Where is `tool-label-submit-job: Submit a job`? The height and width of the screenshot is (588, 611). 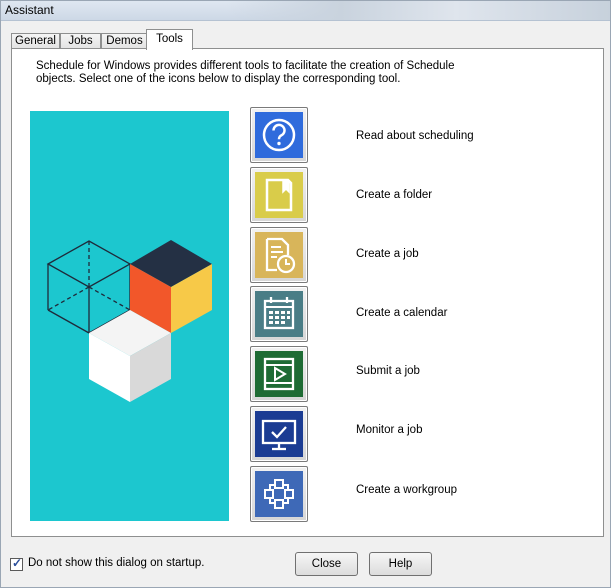
tool-label-submit-job: Submit a job is located at coordinates (388, 371).